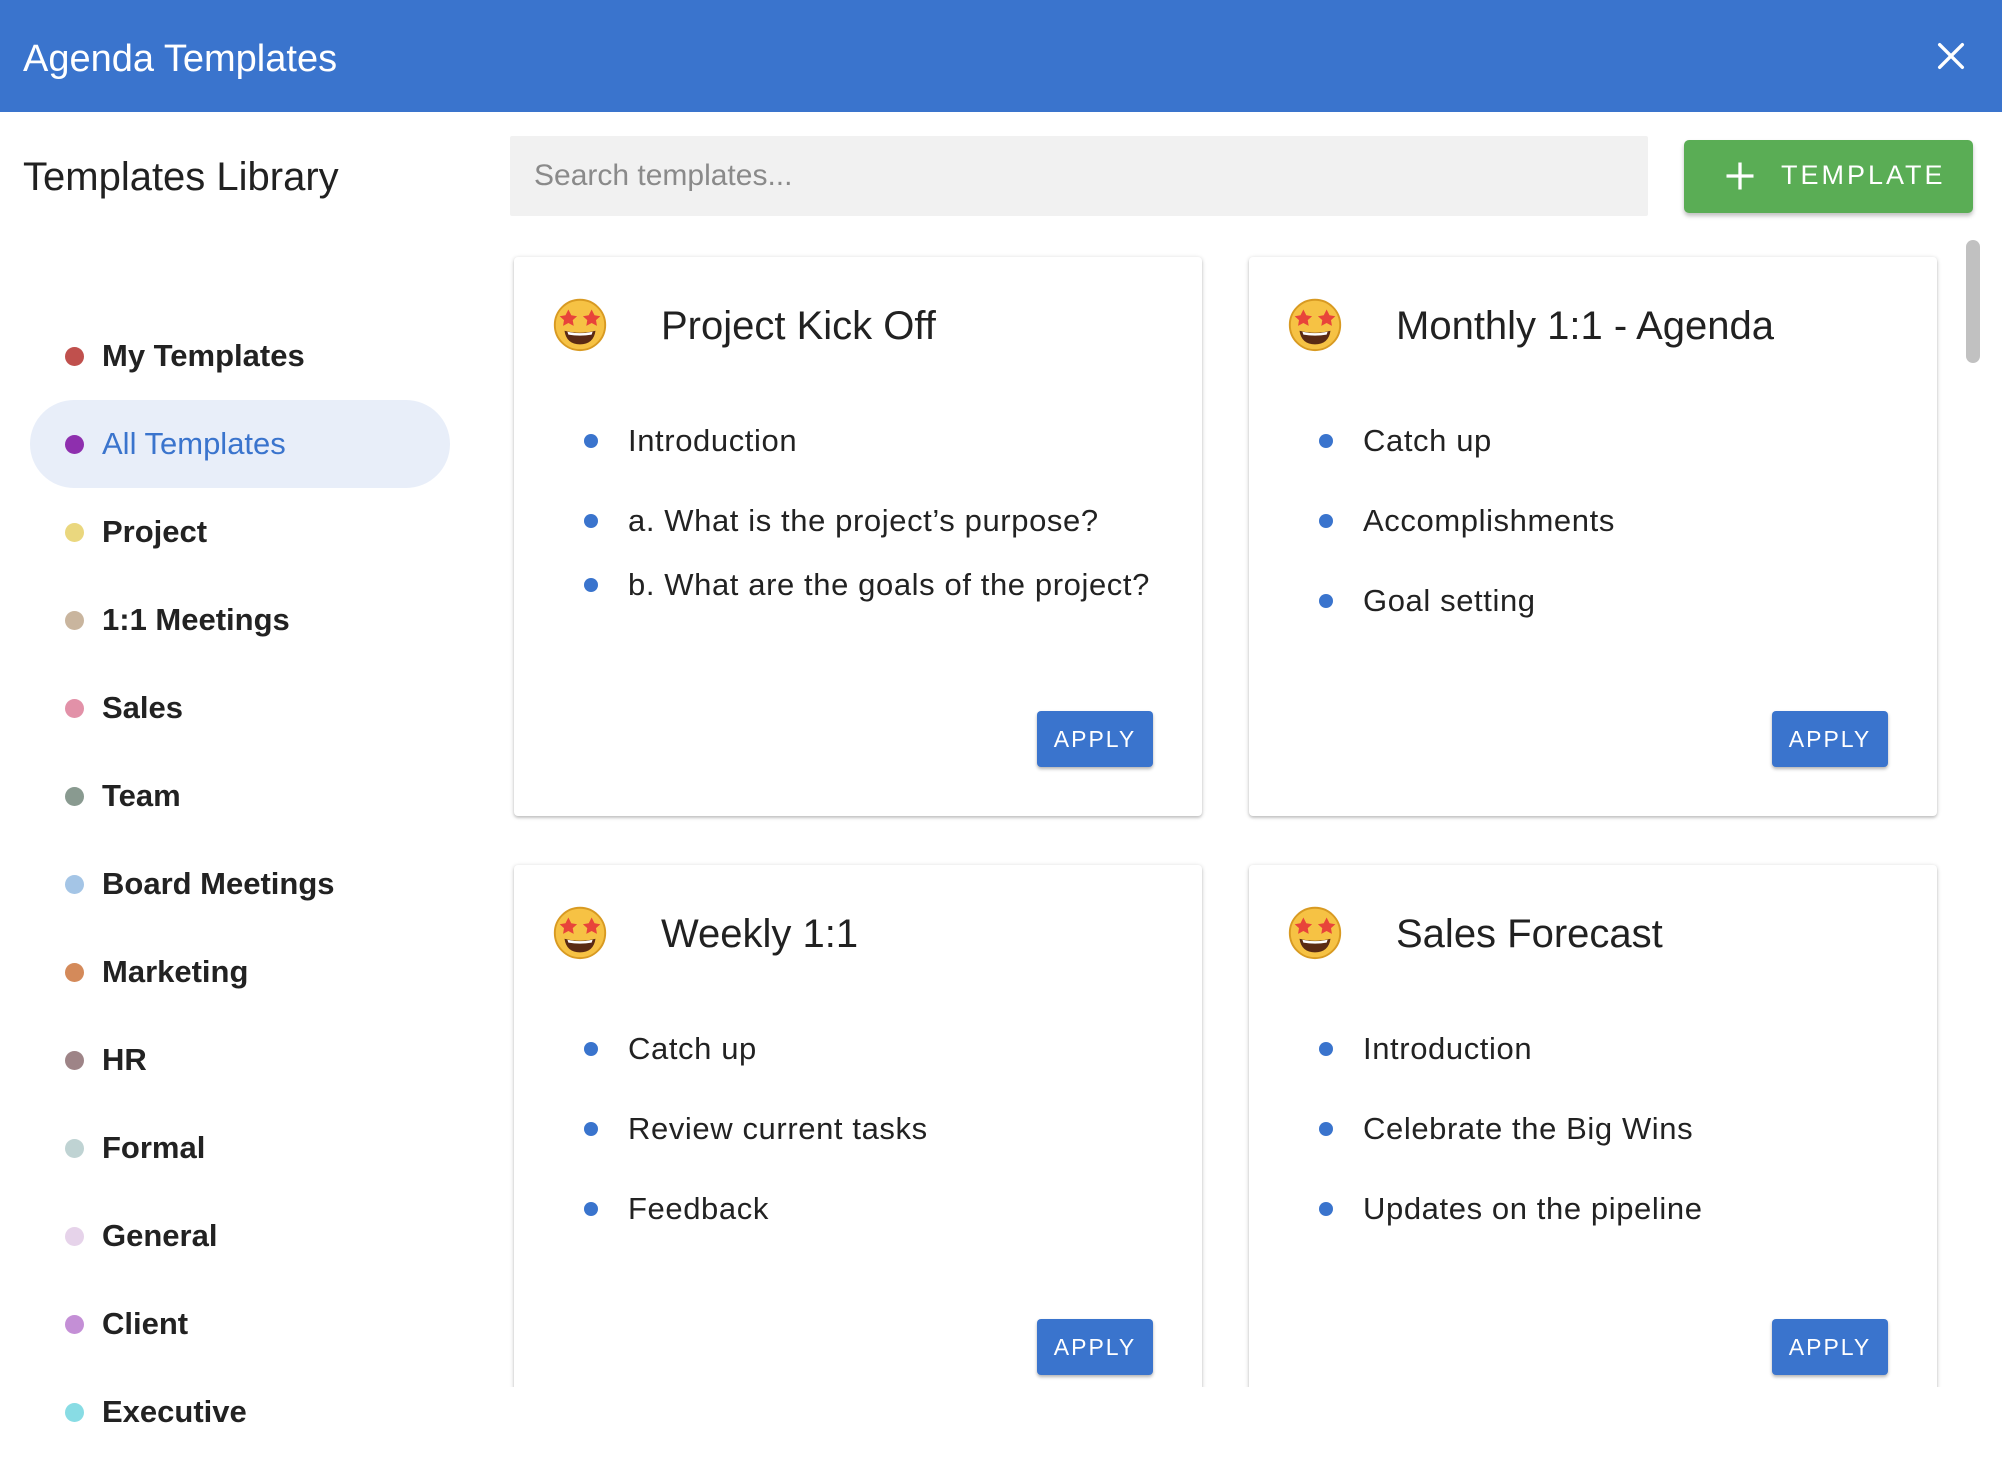 This screenshot has height=1462, width=2002. I want to click on category-label: Marketing, so click(175, 971).